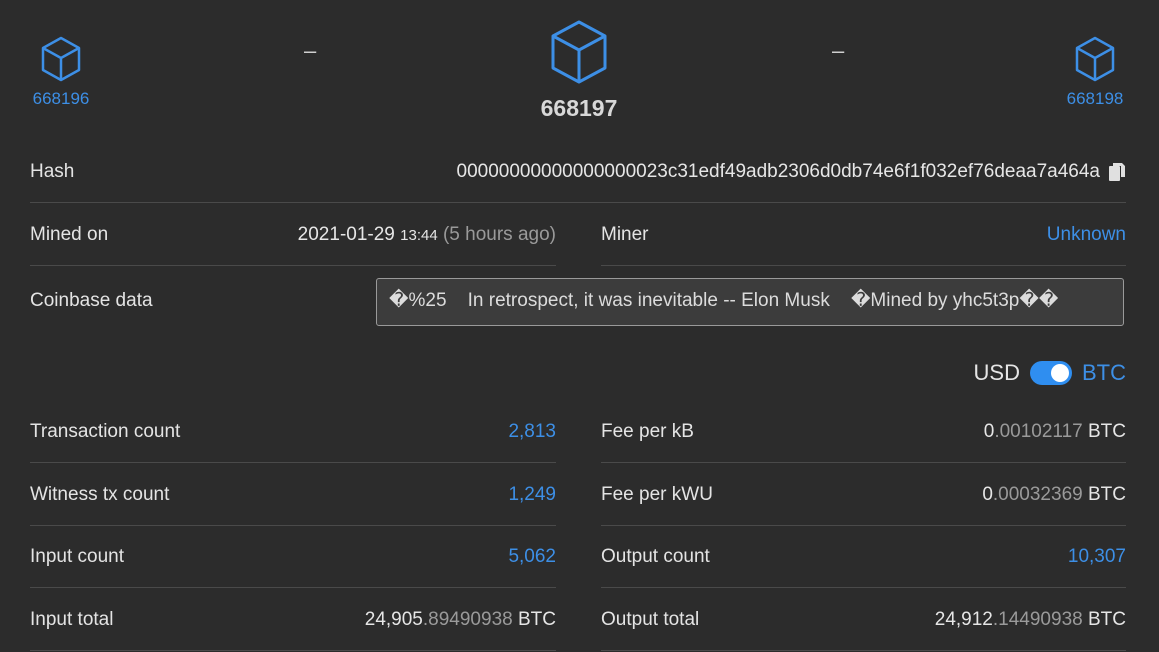 The image size is (1159, 652). I want to click on amount-int: 24,905, so click(393, 619).